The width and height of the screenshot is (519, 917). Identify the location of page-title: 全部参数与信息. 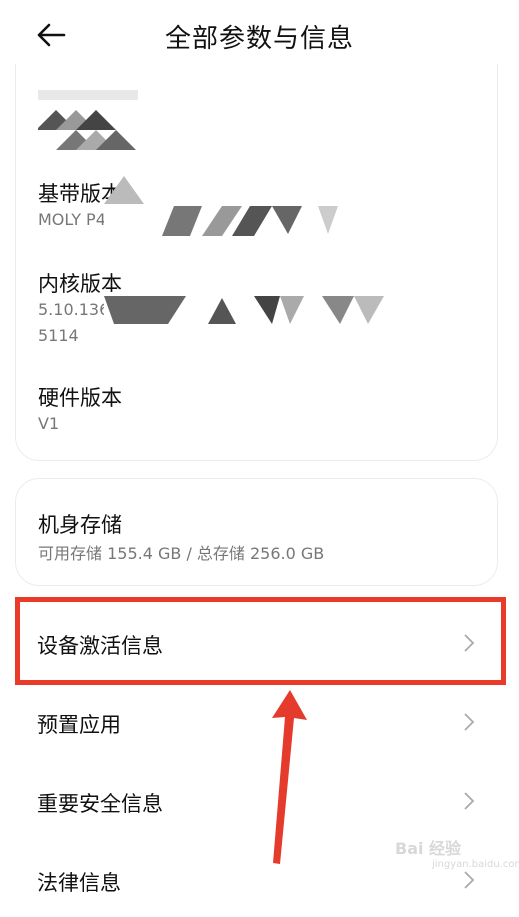
(259, 39).